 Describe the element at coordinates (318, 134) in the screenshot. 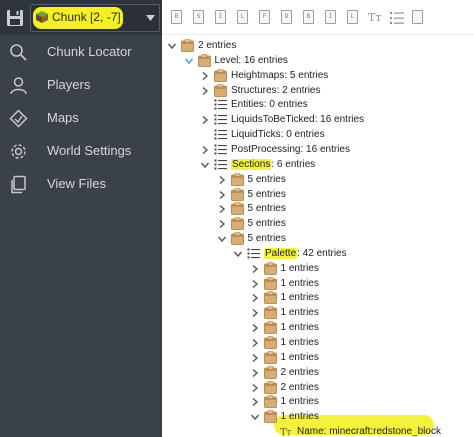

I see `tree-row: LiquidTicks: 0 entries` at that location.